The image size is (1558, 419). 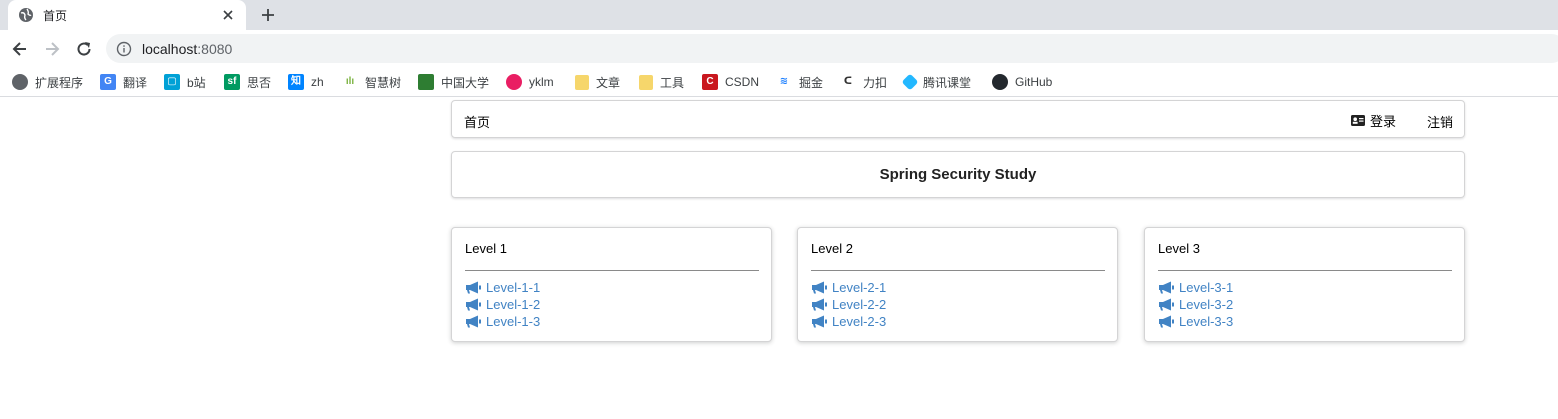 I want to click on tab-strip: 首页, so click(x=779, y=15).